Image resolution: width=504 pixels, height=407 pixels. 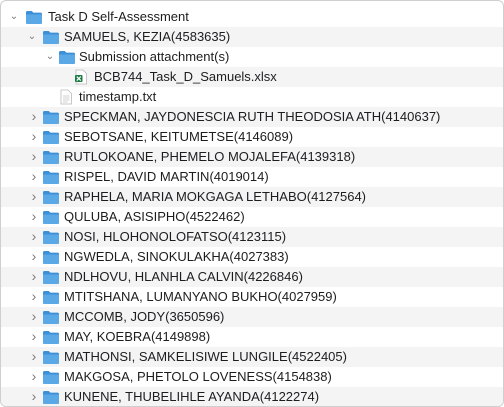 What do you see at coordinates (215, 196) in the screenshot?
I see `tree-row-label: RAPHELA, MARIA MOKGAGA LETHABO(4127564)` at bounding box center [215, 196].